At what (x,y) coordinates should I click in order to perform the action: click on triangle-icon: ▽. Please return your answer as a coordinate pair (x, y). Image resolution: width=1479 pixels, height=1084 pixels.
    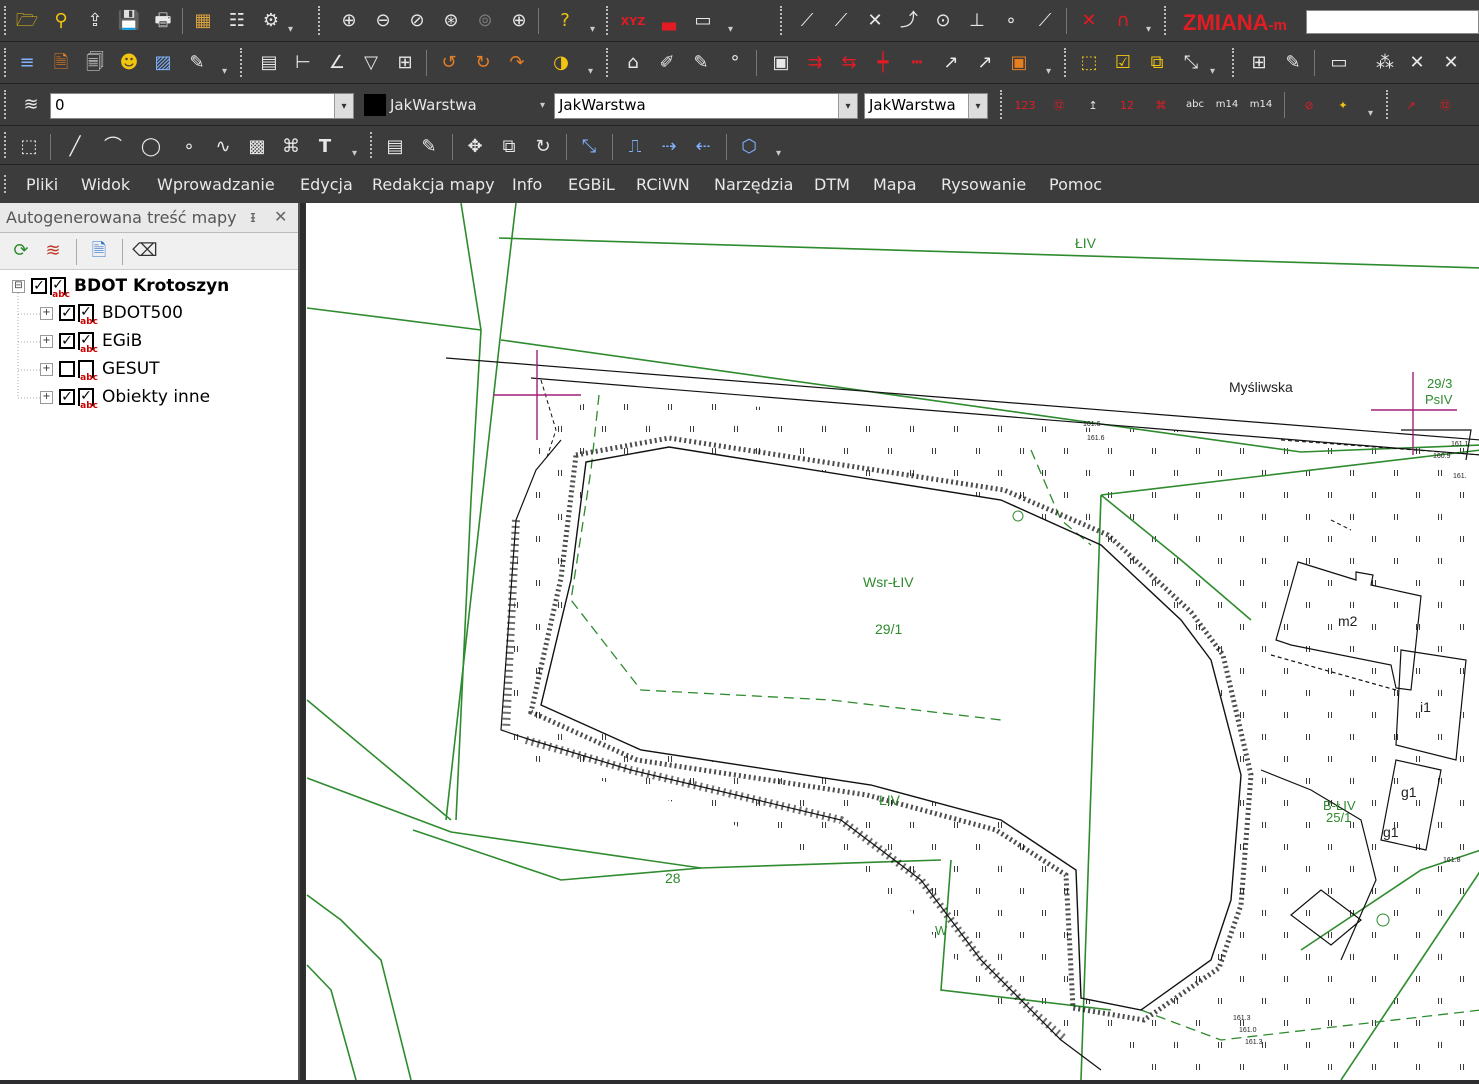
    Looking at the image, I should click on (371, 63).